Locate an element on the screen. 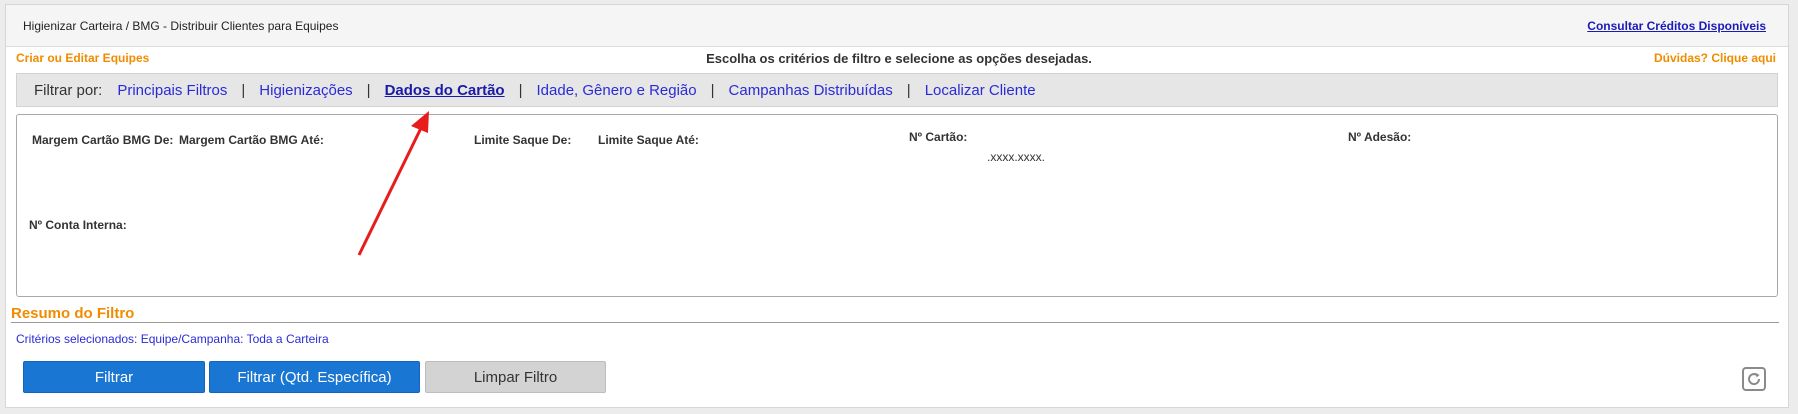  adesao-label: Nº Adesão: is located at coordinates (1380, 137).